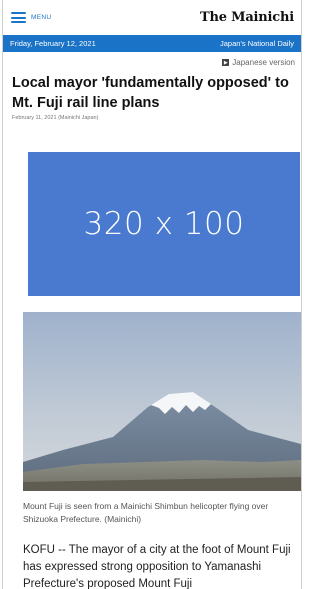 The width and height of the screenshot is (320, 589). I want to click on article-byline: February 11, 2021 (Mainichi Japan), so click(55, 118).